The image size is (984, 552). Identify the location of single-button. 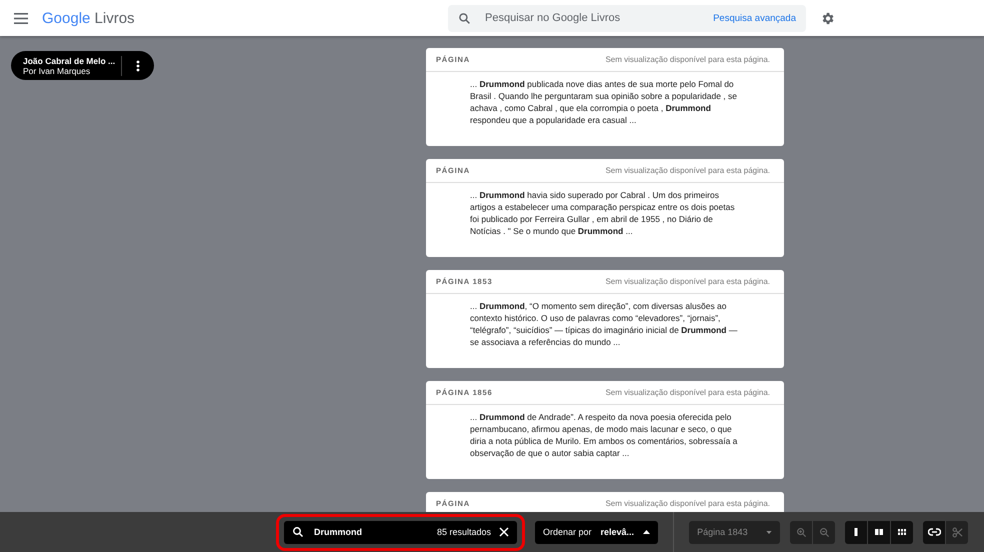
(856, 532).